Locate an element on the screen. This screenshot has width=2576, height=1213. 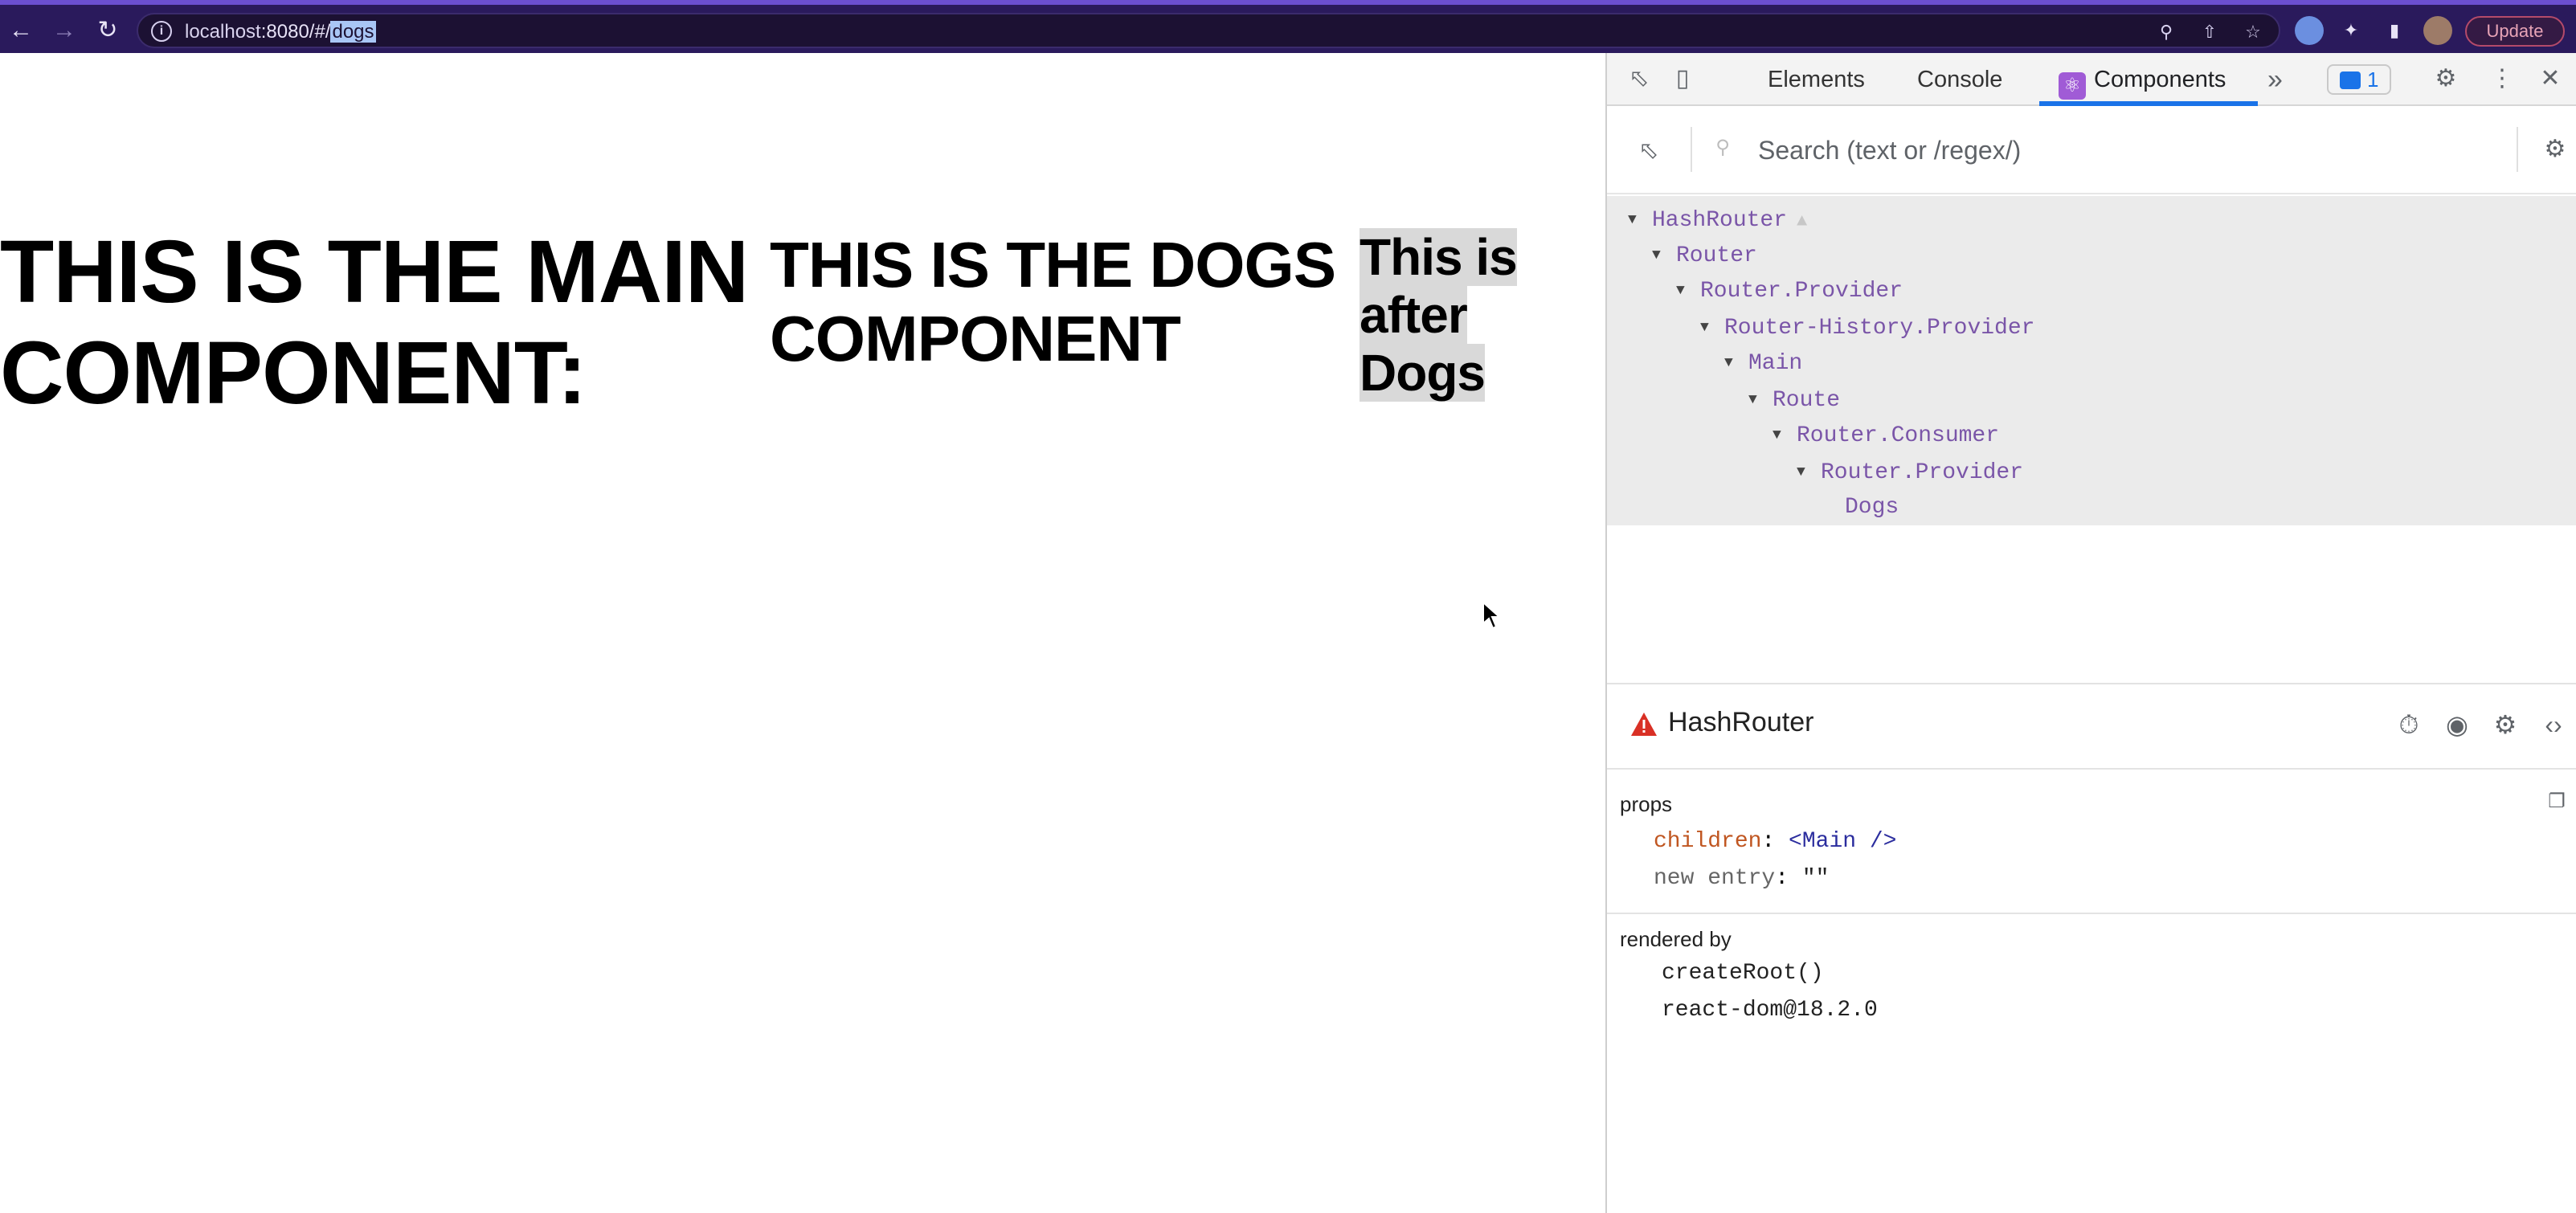
copy-props-icon: ❐ is located at coordinates (2557, 802).